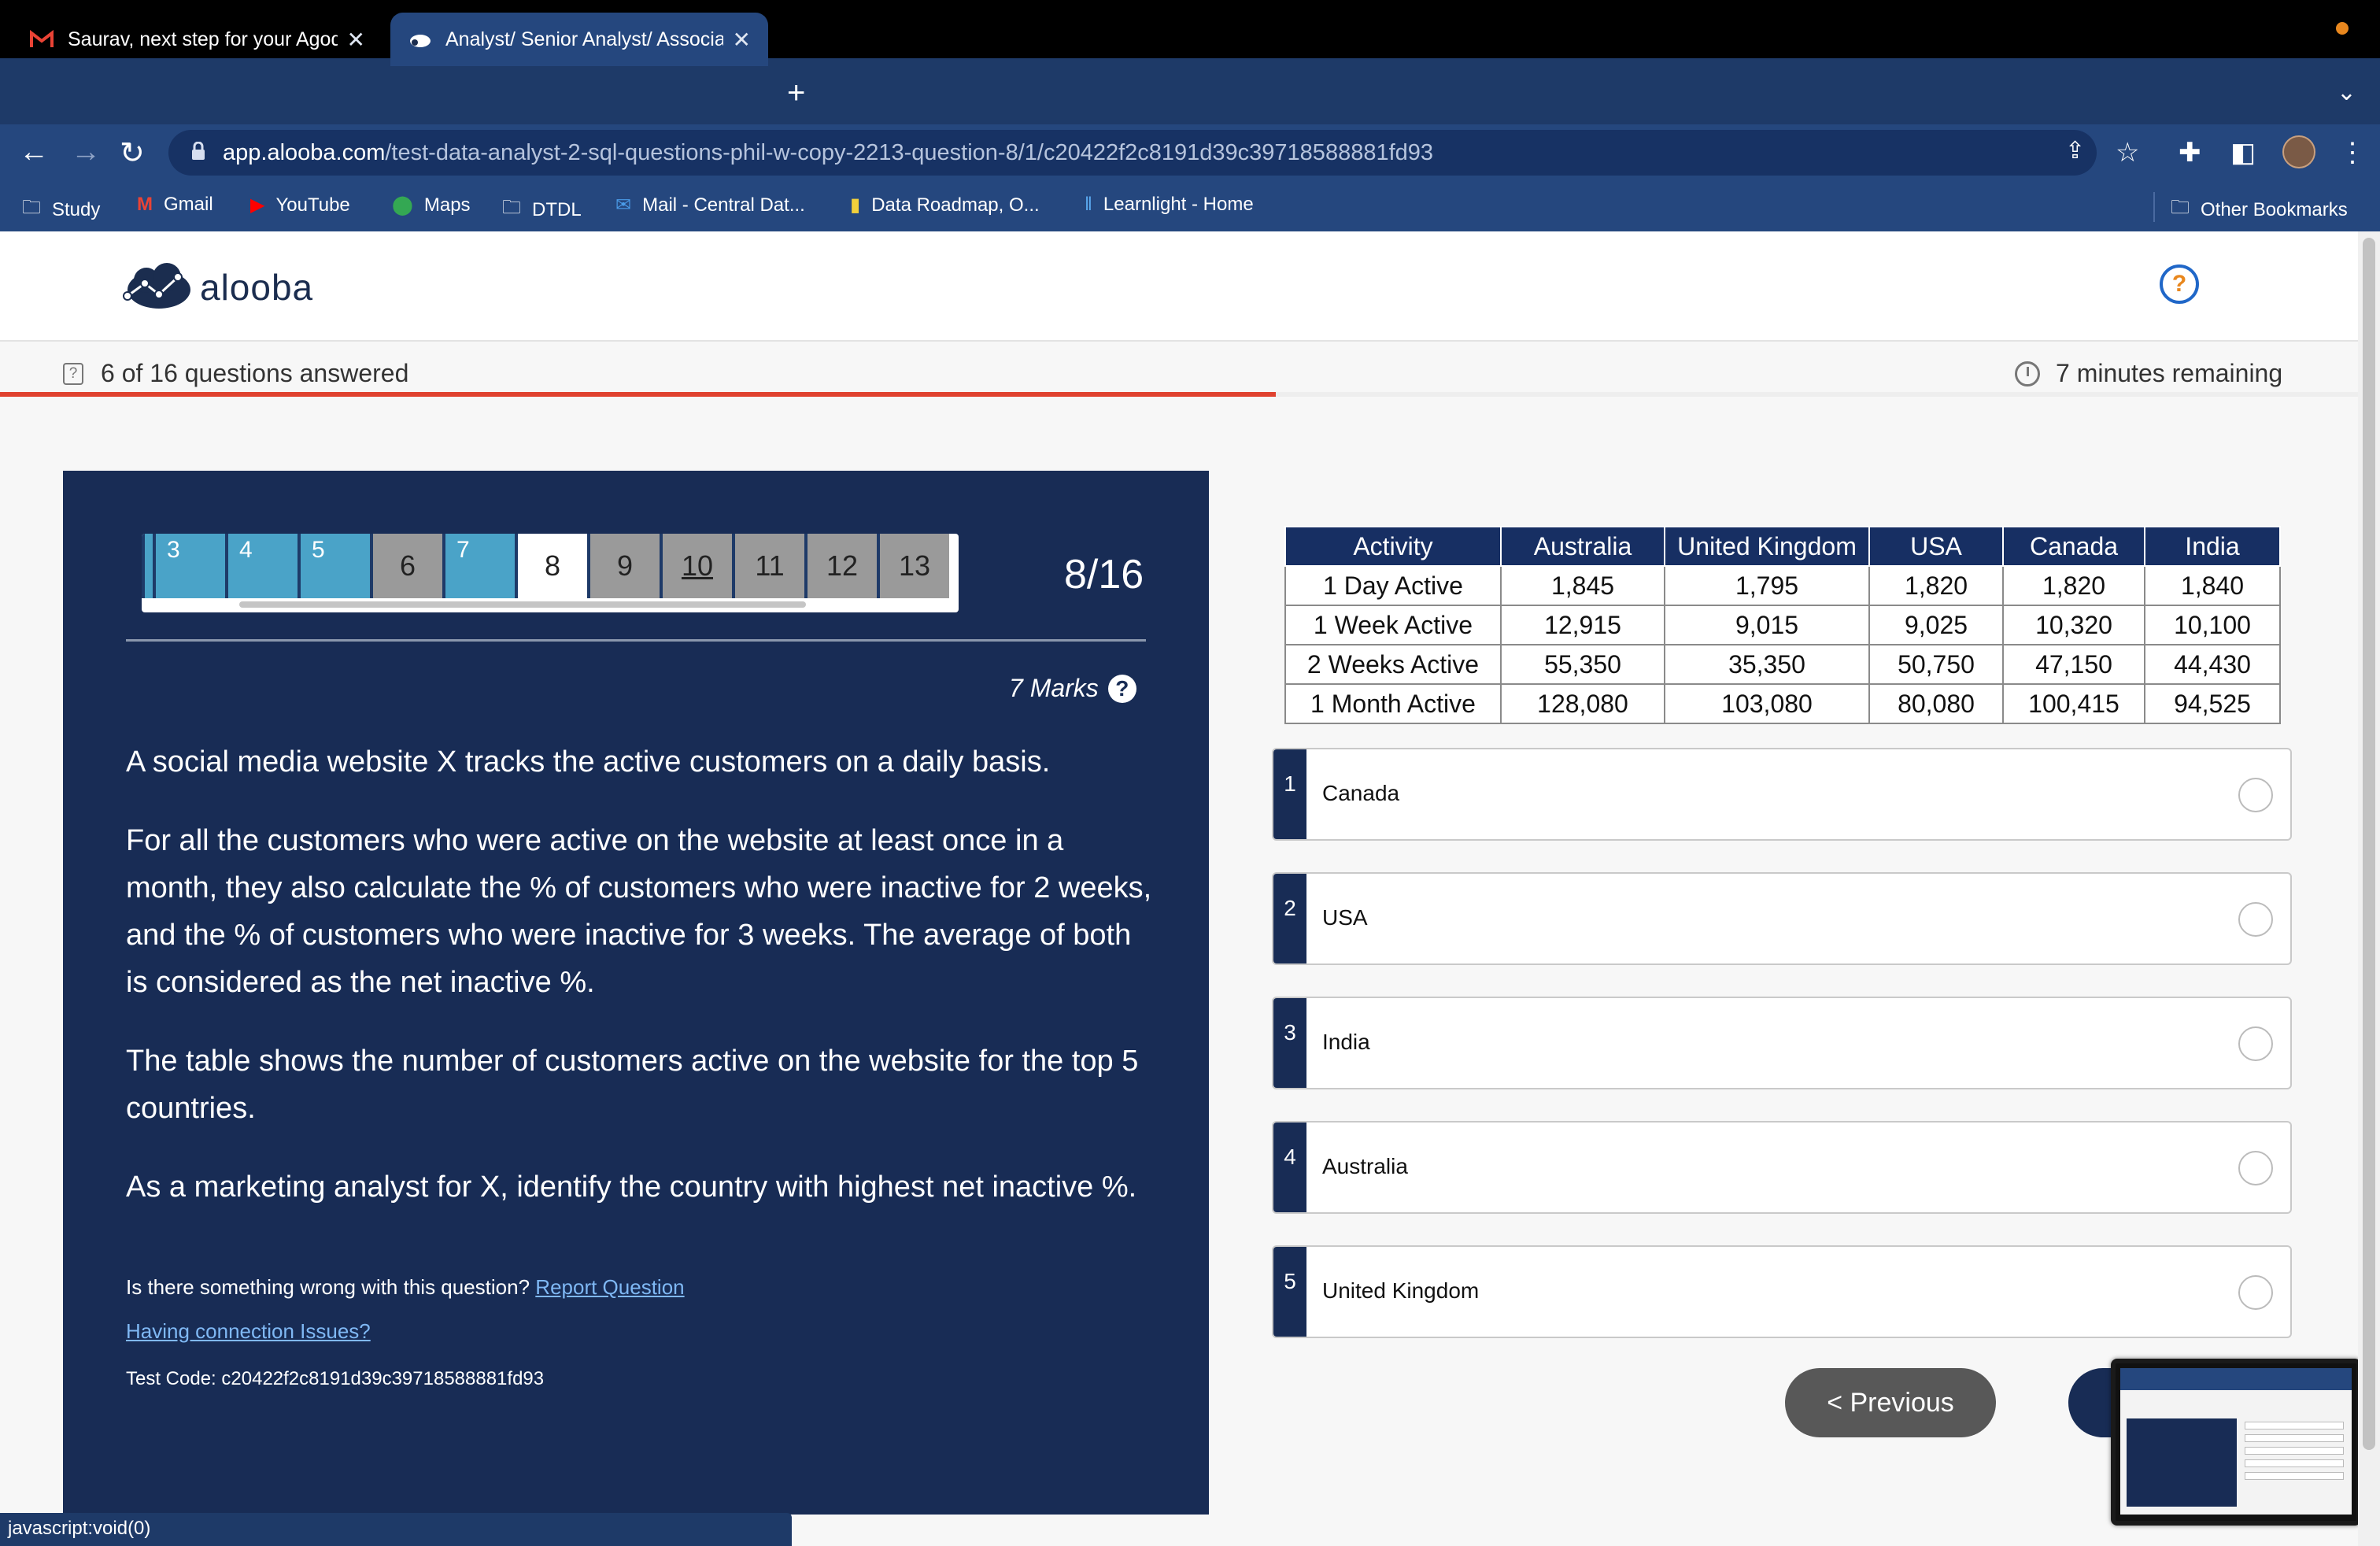  What do you see at coordinates (406, 566) in the screenshot?
I see `question-nav-cell: 6` at bounding box center [406, 566].